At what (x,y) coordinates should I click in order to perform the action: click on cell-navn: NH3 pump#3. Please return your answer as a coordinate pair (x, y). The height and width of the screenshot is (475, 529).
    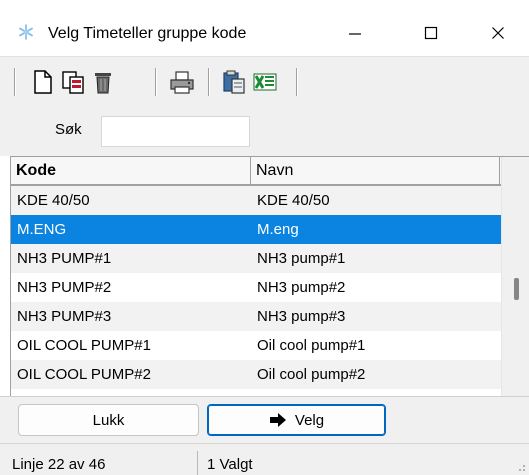
    Looking at the image, I should click on (301, 316).